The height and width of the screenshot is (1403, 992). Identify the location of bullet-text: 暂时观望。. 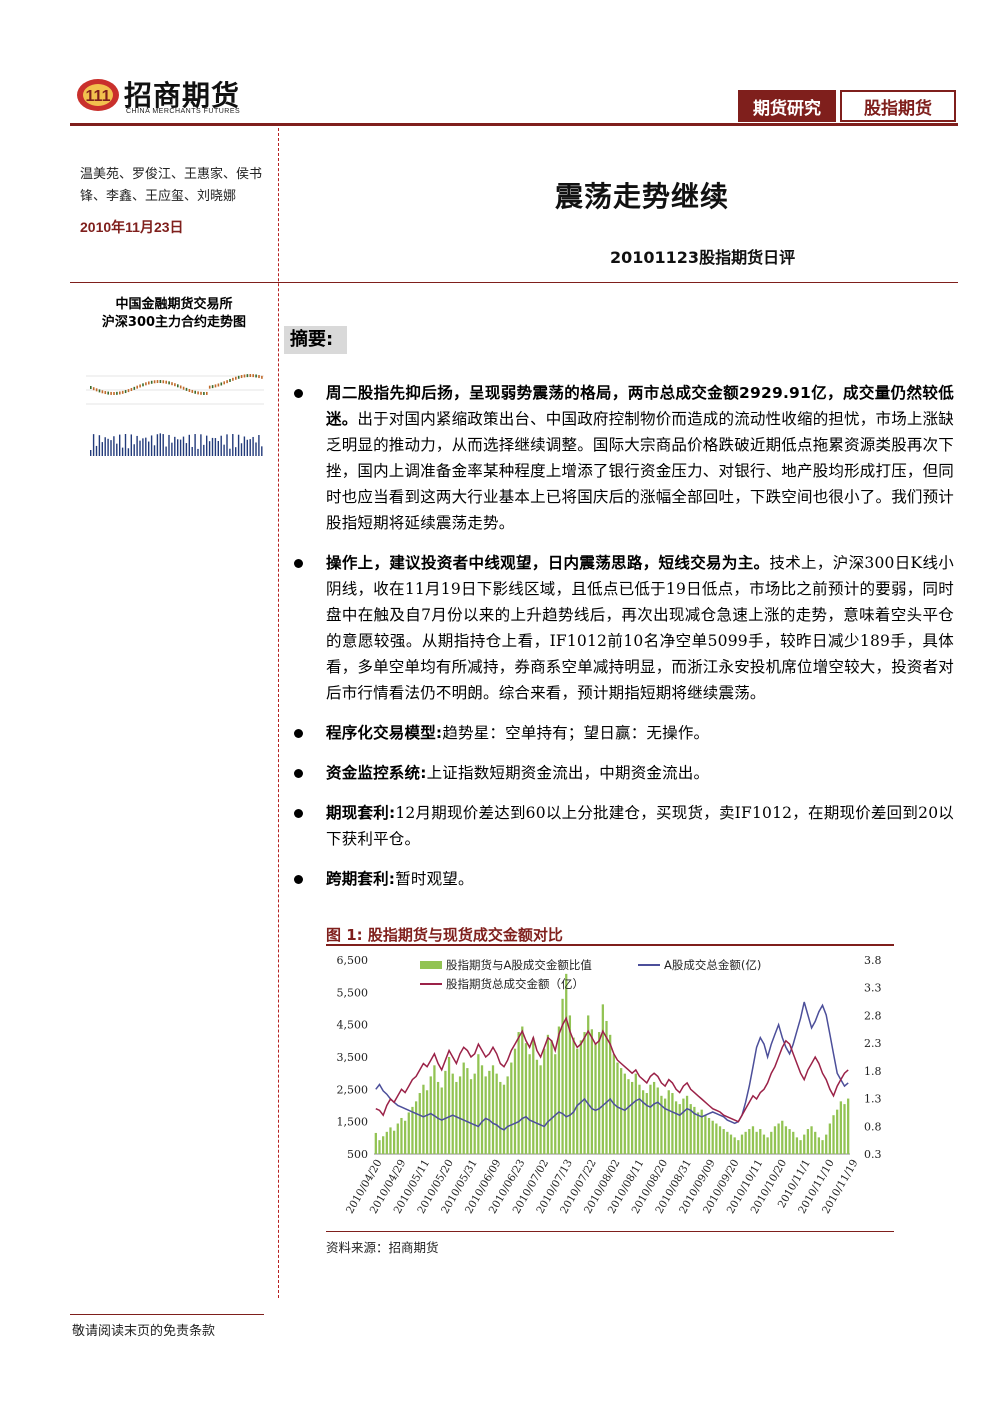
(434, 879).